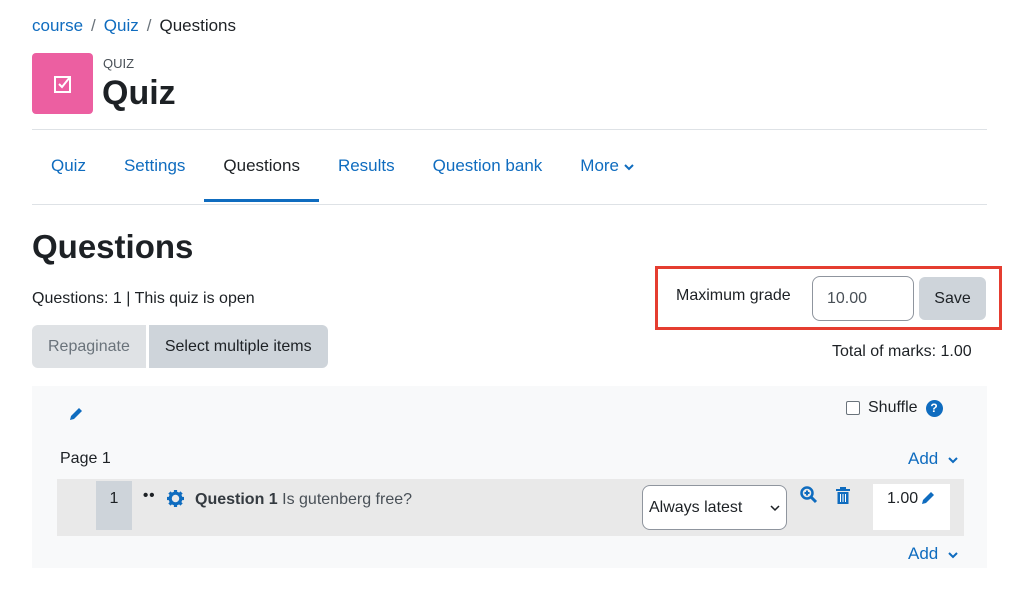  I want to click on question-number: 1, so click(114, 505).